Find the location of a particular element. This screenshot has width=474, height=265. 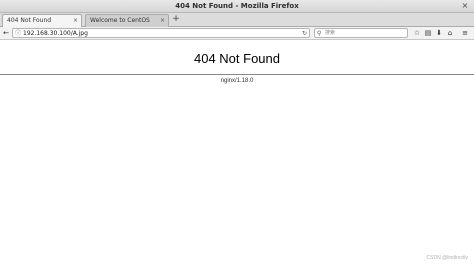

menu-icon: ≡ is located at coordinates (465, 33).